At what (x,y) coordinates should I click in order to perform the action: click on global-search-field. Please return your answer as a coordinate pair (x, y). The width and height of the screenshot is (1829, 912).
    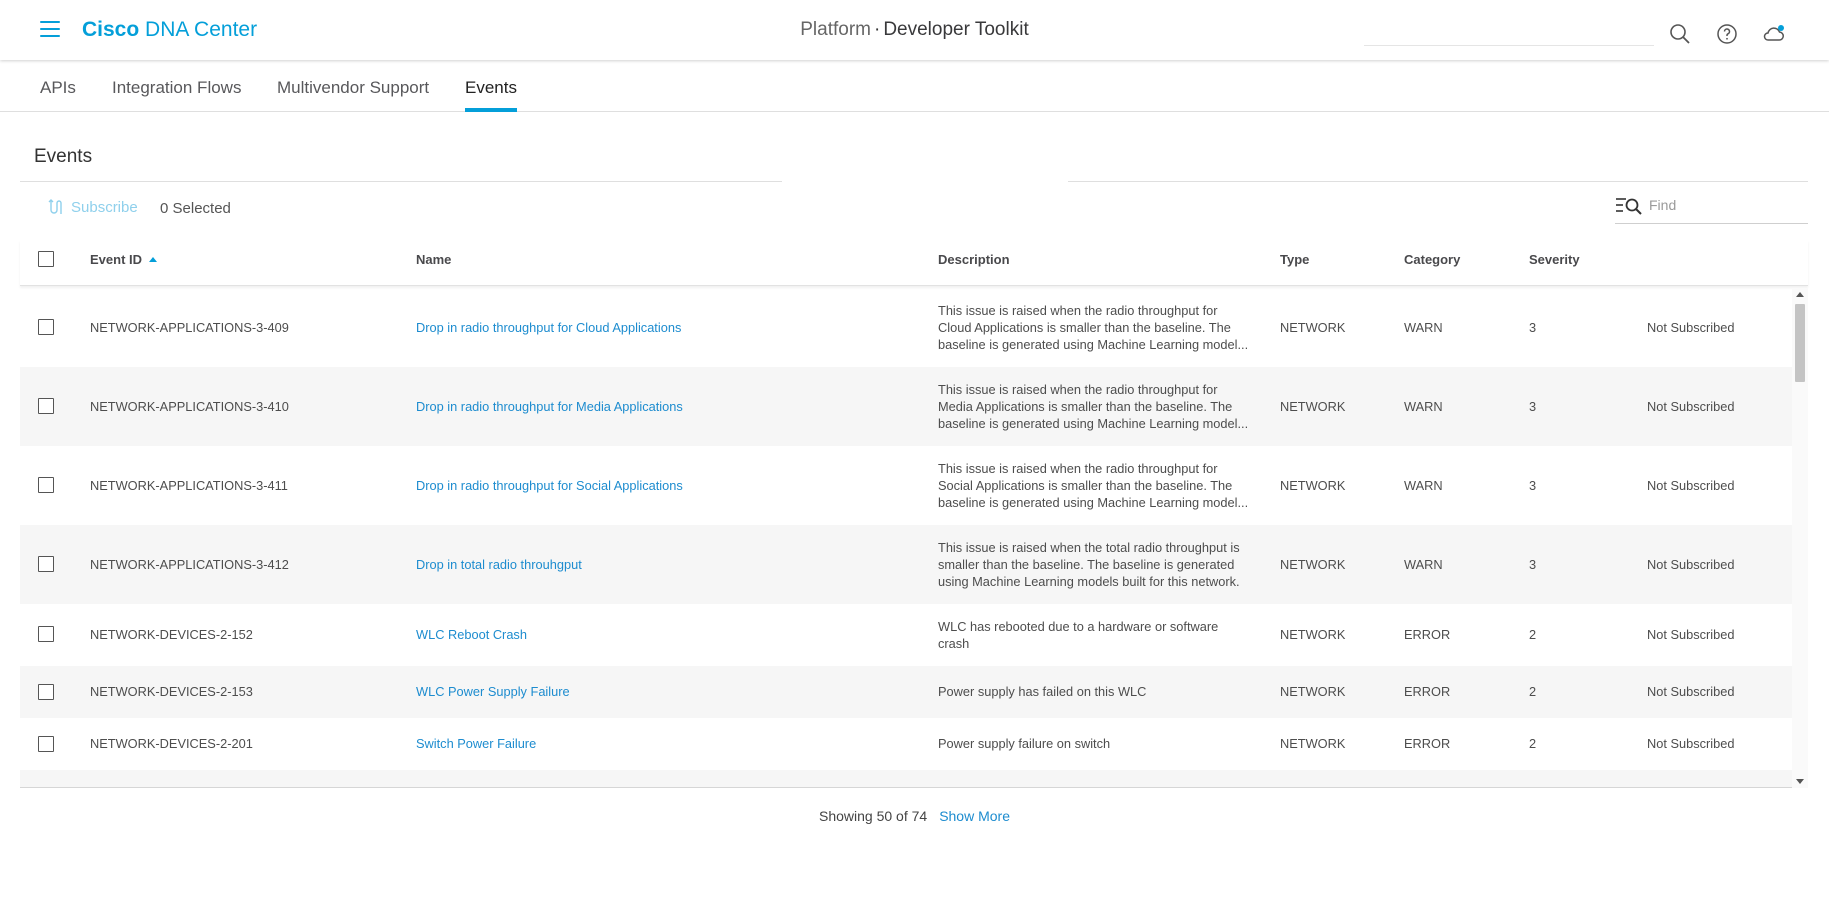
    Looking at the image, I should click on (1509, 36).